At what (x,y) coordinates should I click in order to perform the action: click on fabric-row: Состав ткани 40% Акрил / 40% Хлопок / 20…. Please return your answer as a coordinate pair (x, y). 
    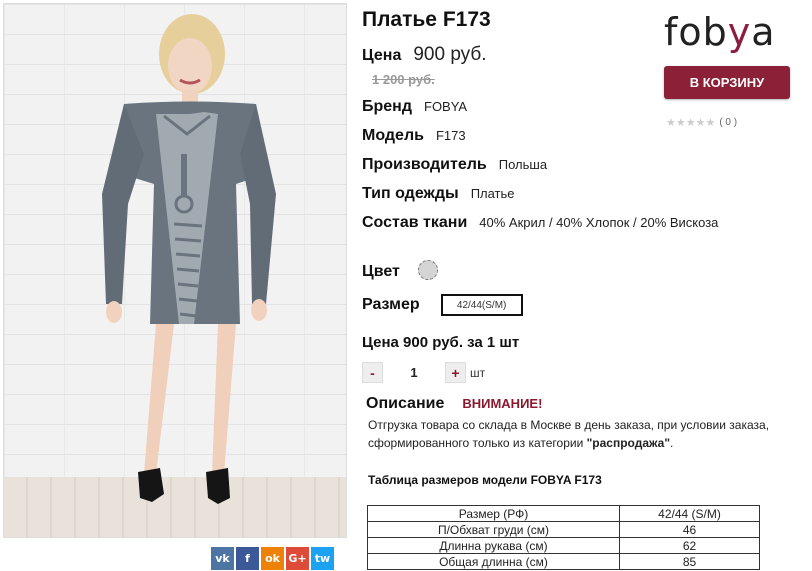
    Looking at the image, I should click on (540, 223).